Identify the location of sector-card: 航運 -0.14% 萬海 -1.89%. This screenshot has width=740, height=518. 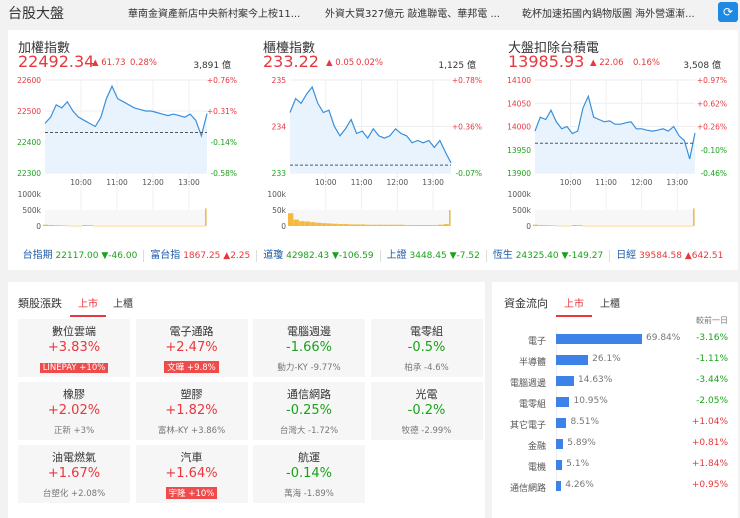
(309, 474).